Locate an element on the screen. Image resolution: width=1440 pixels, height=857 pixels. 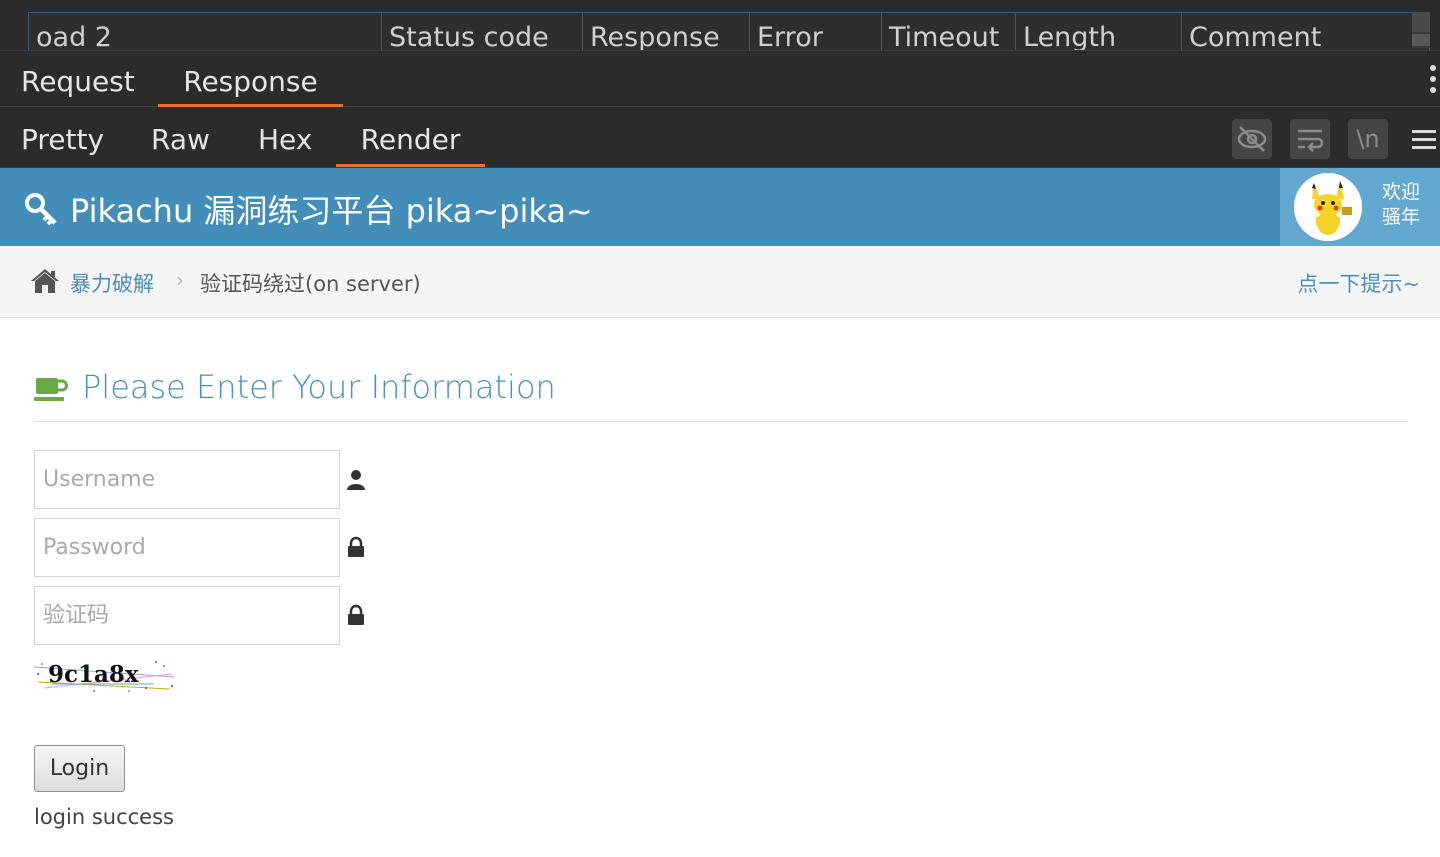
menu-icon is located at coordinates (1424, 140).